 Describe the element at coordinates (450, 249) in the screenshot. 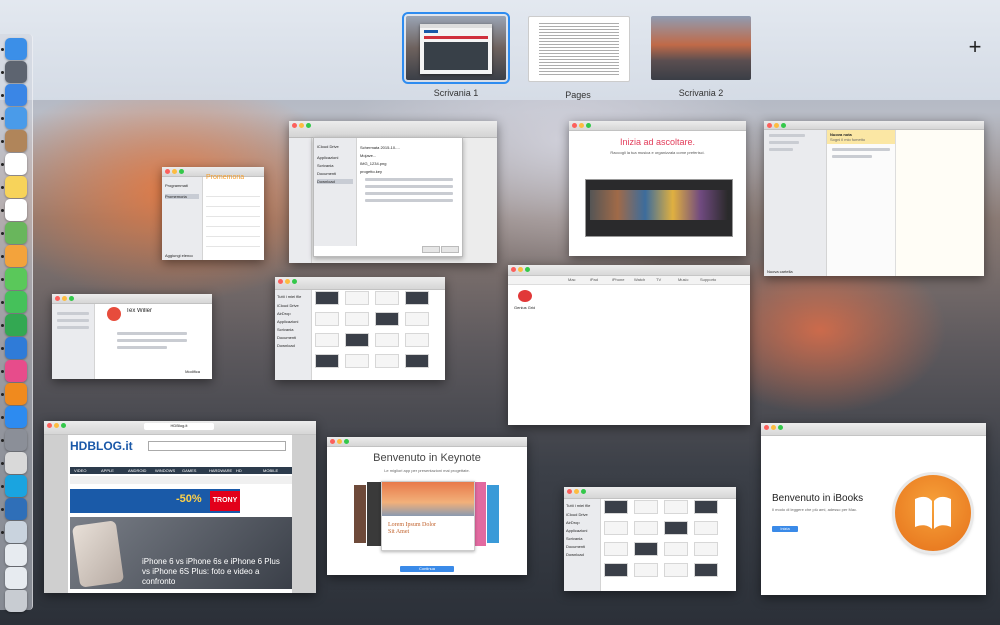

I see `open-button` at that location.